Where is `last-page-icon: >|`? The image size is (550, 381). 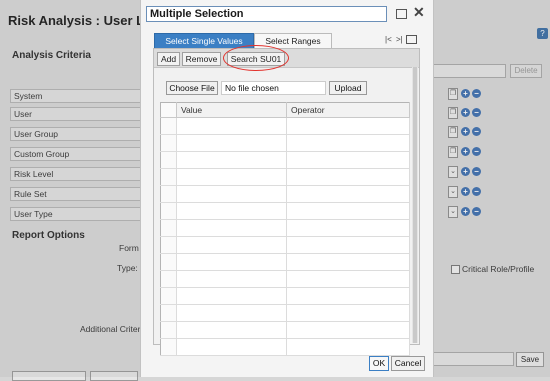
last-page-icon: >| is located at coordinates (399, 39).